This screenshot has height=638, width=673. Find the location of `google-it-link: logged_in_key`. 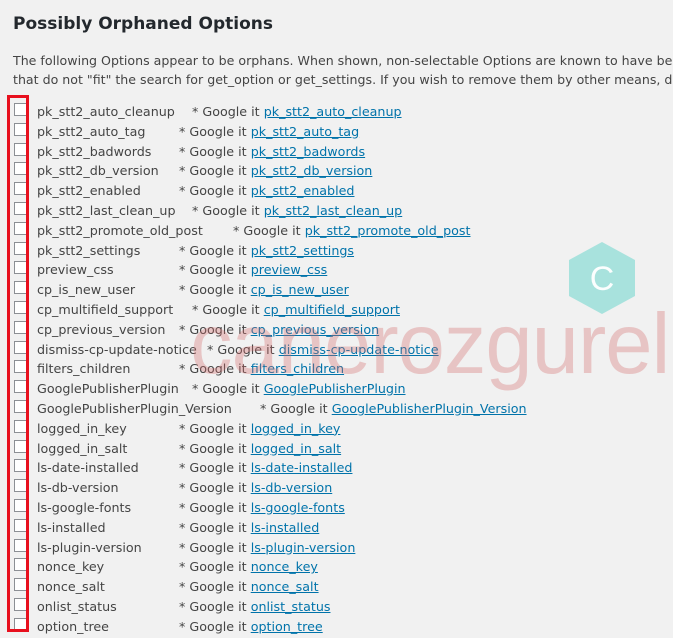

google-it-link: logged_in_key is located at coordinates (296, 428).